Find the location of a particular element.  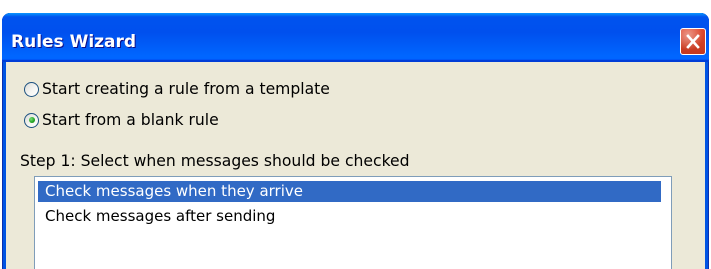

window-title: Rules Wizard is located at coordinates (74, 42).